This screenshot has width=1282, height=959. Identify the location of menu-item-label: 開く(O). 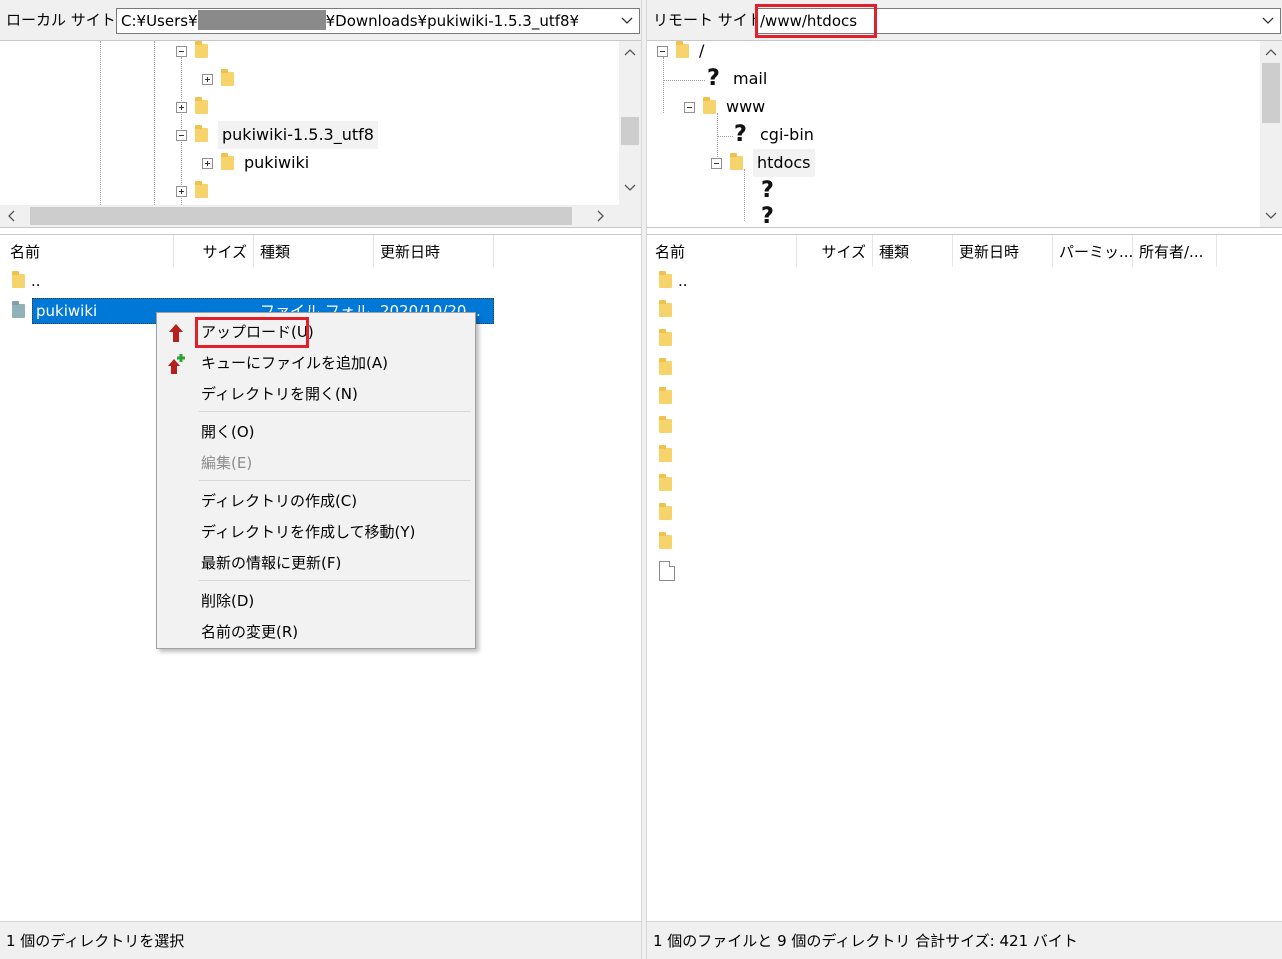
(228, 432).